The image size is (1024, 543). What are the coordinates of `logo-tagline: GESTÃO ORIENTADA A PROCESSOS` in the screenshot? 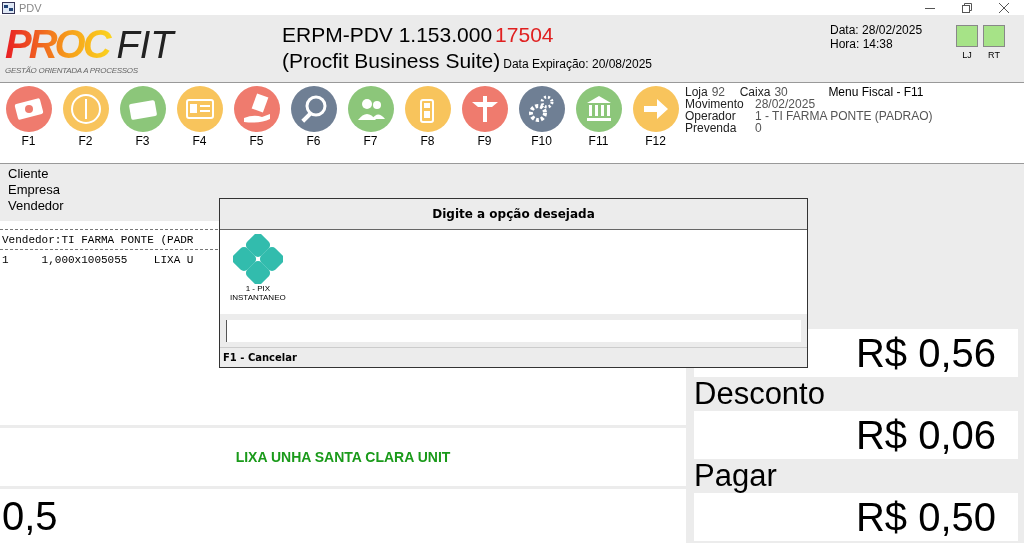 It's located at (72, 70).